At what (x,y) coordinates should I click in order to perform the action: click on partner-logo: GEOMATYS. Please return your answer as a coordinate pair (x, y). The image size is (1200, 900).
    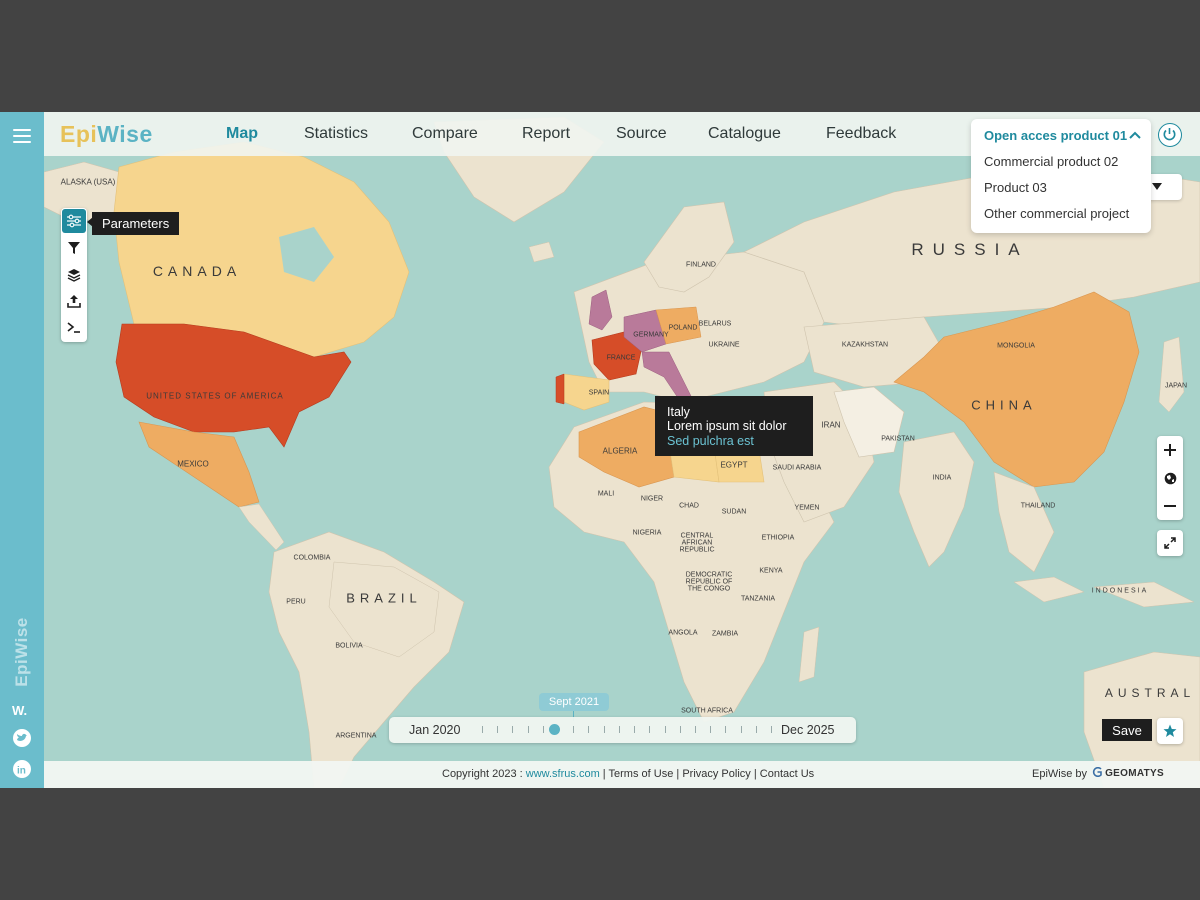
    Looking at the image, I should click on (1128, 772).